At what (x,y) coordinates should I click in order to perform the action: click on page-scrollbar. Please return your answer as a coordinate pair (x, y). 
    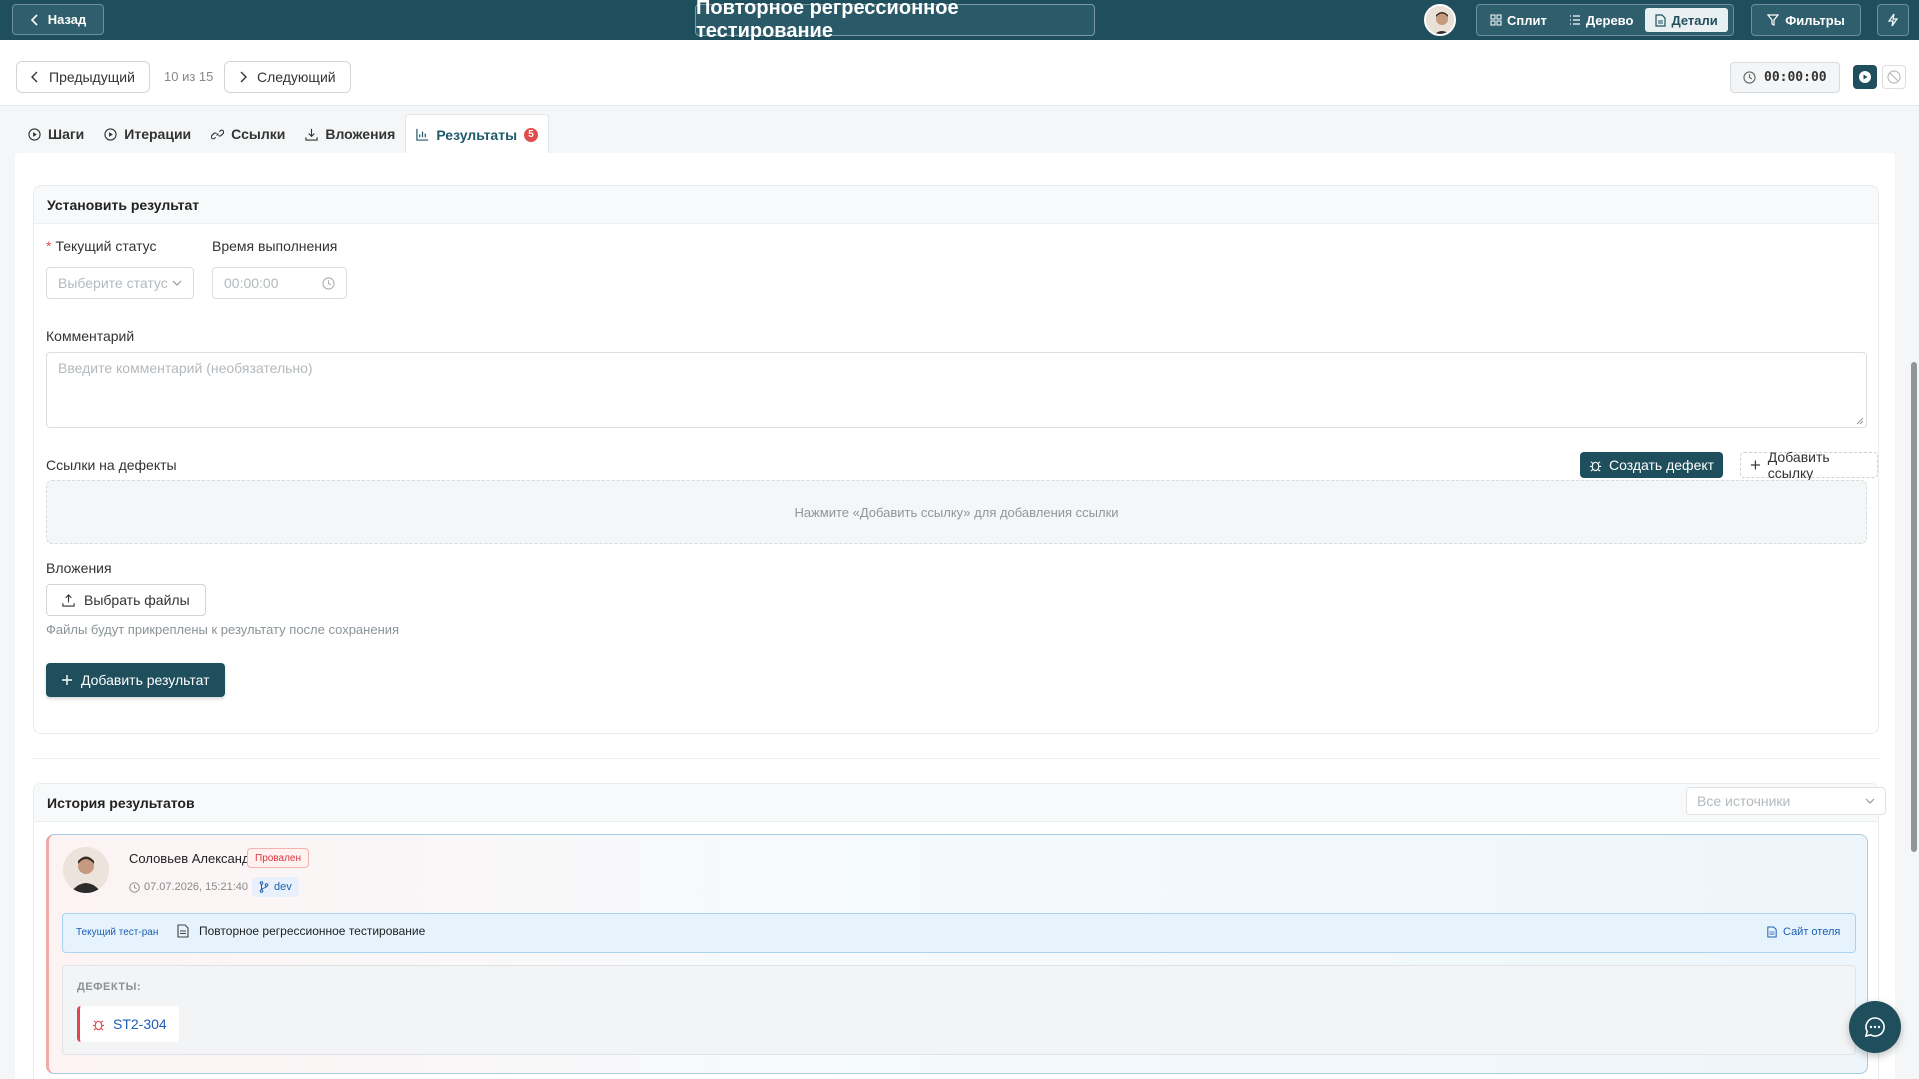
    Looking at the image, I should click on (1914, 607).